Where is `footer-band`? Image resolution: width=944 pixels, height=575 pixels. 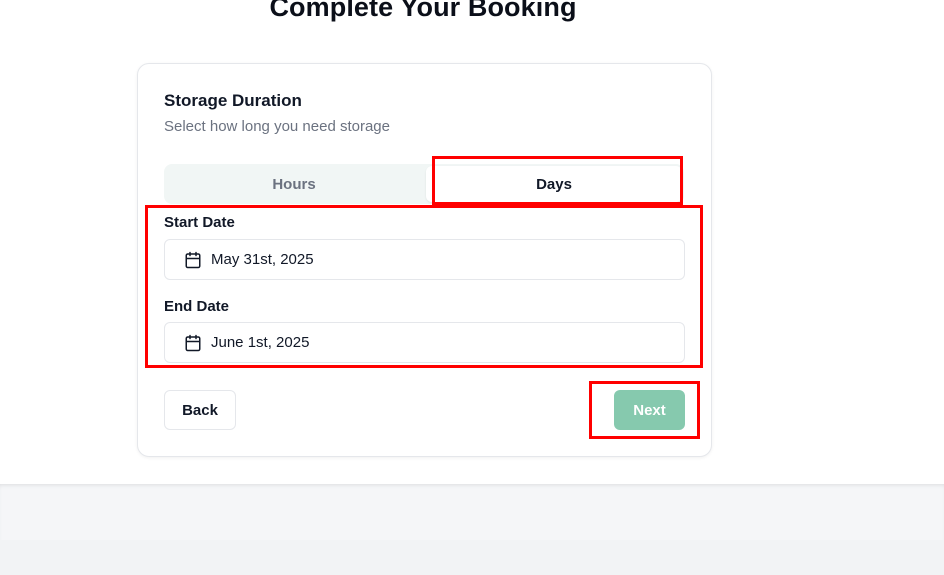 footer-band is located at coordinates (472, 512).